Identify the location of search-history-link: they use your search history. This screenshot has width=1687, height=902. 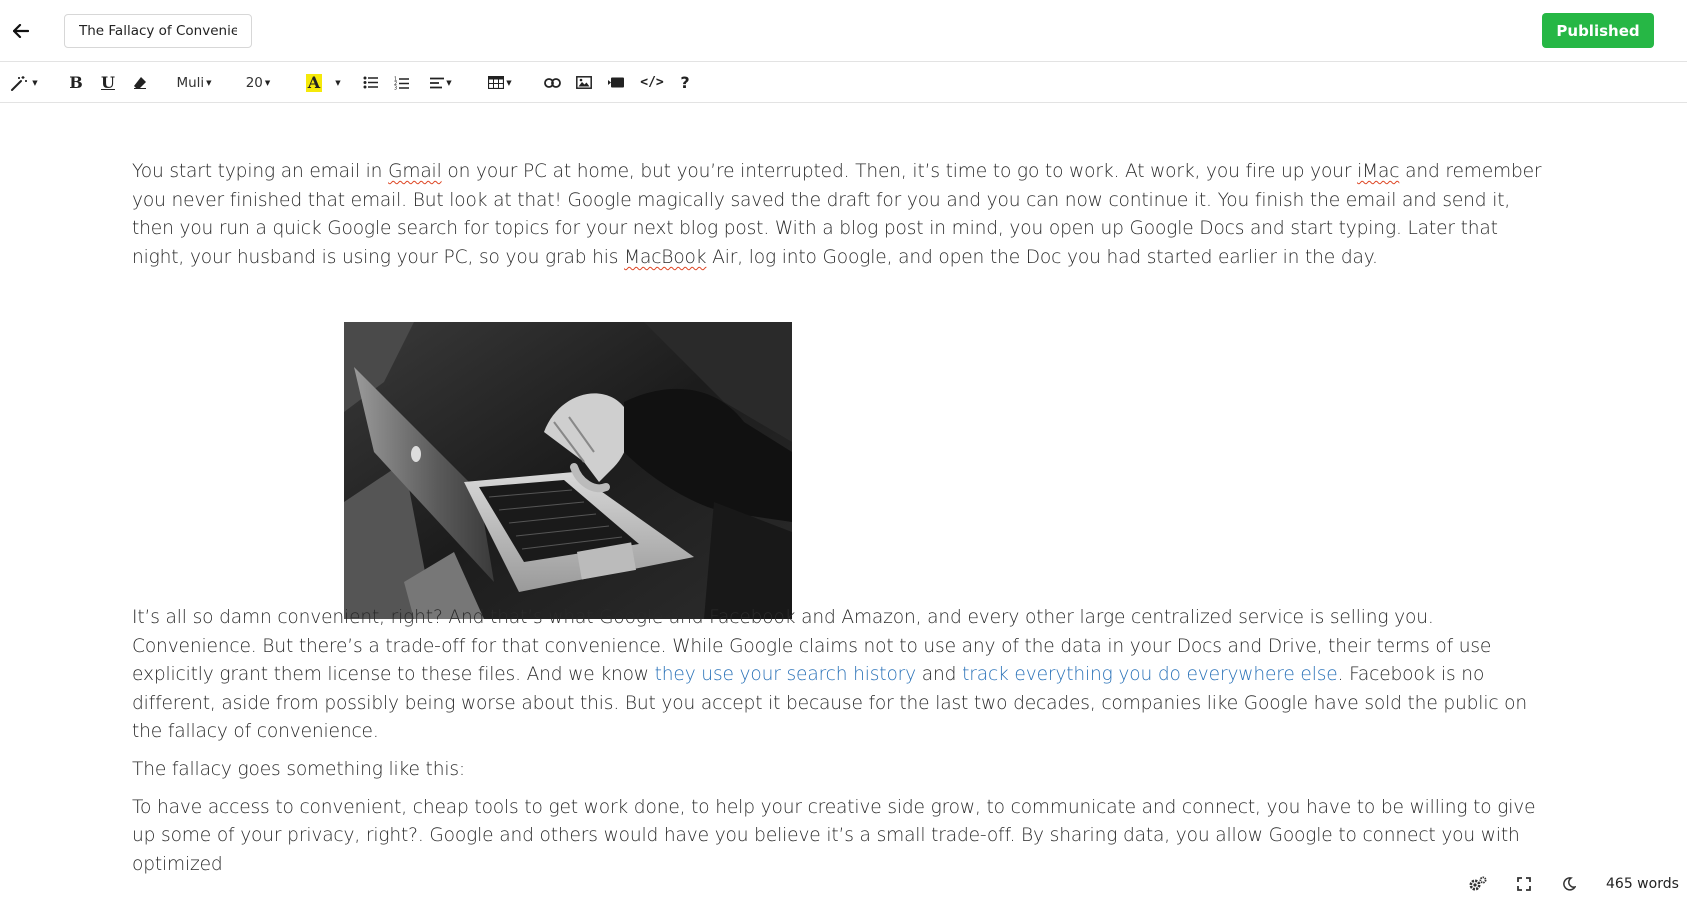
(786, 674).